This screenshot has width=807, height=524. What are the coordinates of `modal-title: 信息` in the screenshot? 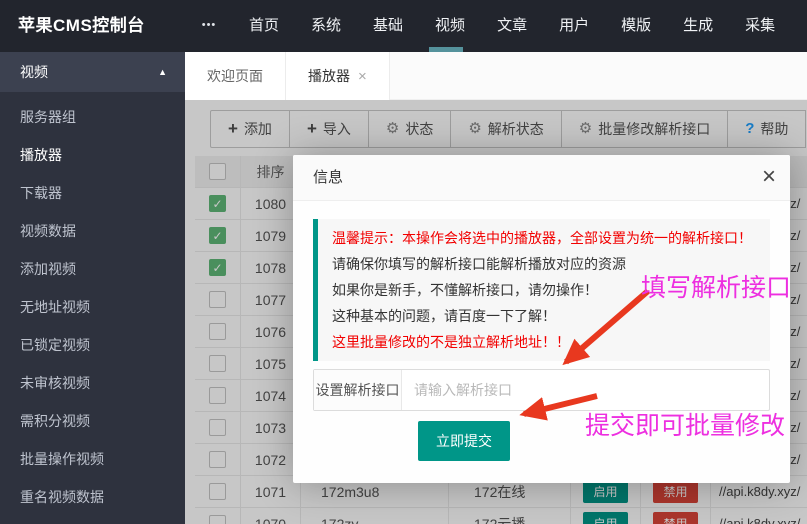 It's located at (328, 177).